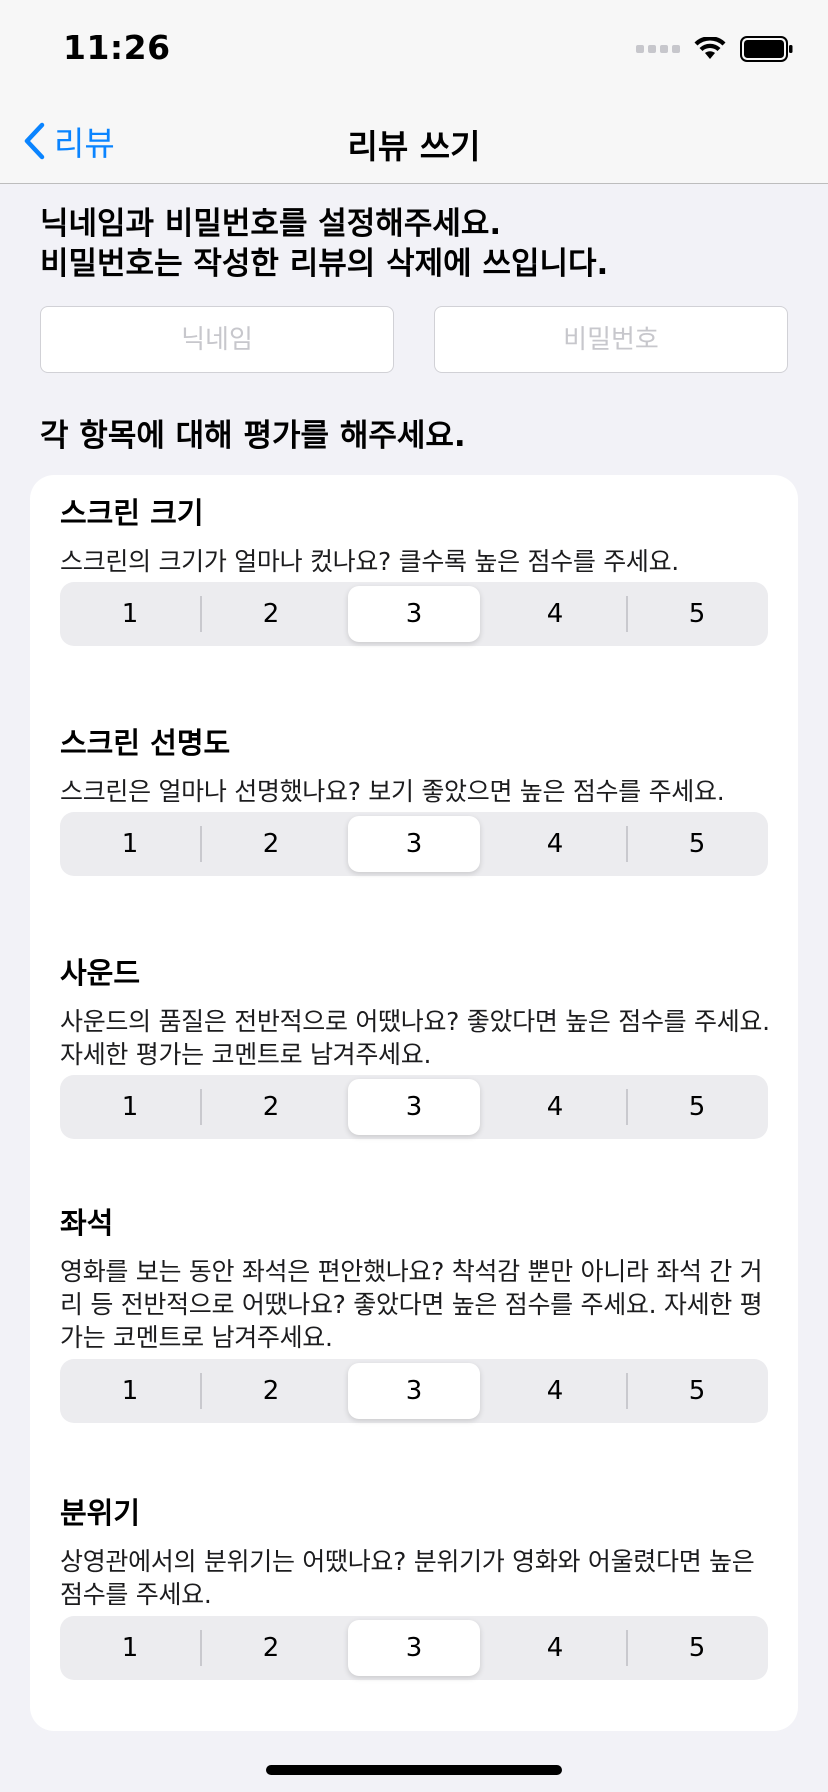 The width and height of the screenshot is (828, 1792). I want to click on home-indicator, so click(414, 1770).